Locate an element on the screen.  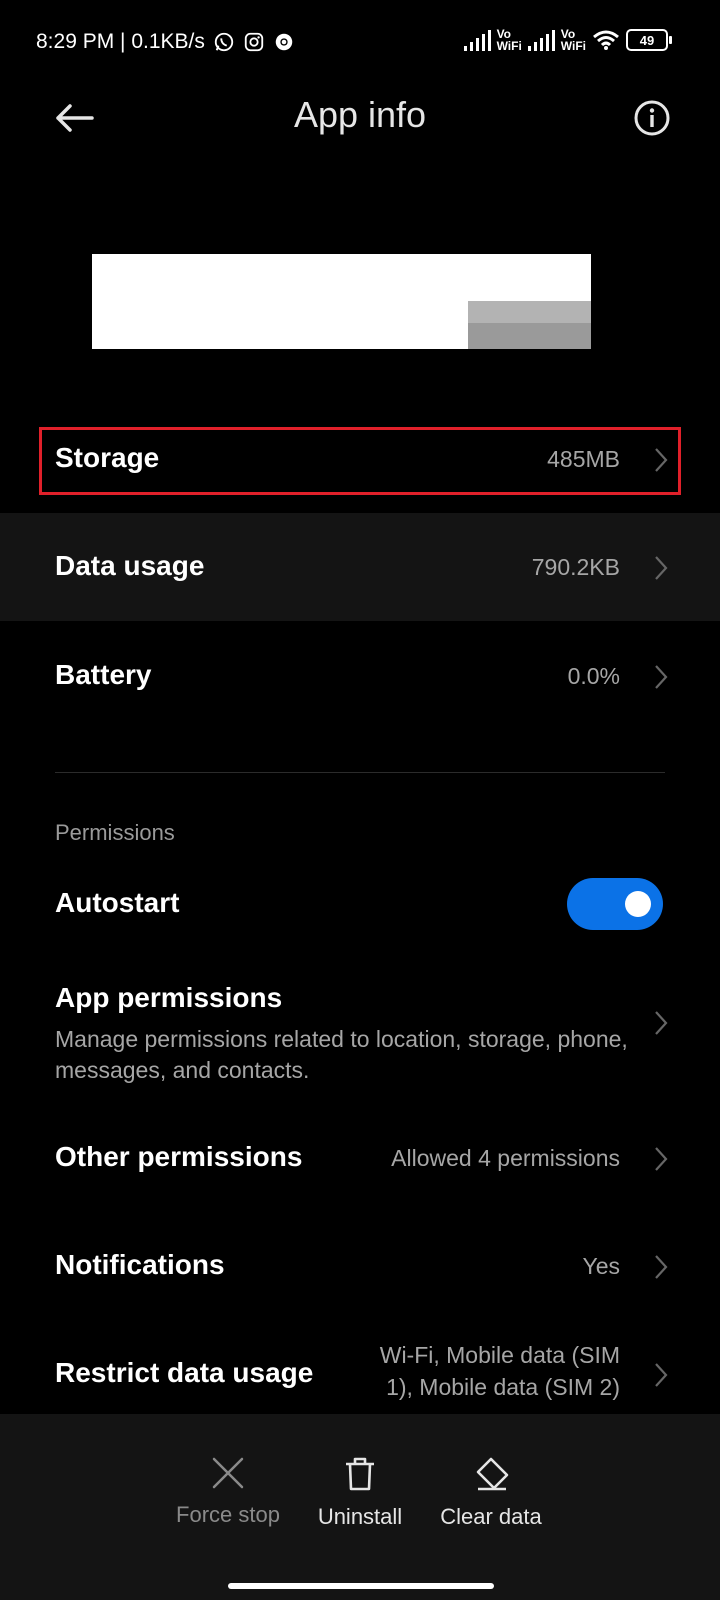
notifications-row: Notifications Yes is located at coordinates (360, 1267).